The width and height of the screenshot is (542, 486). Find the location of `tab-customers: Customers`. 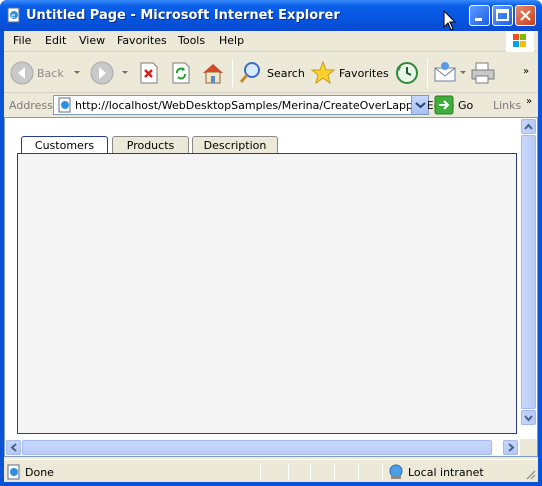

tab-customers: Customers is located at coordinates (64, 145).